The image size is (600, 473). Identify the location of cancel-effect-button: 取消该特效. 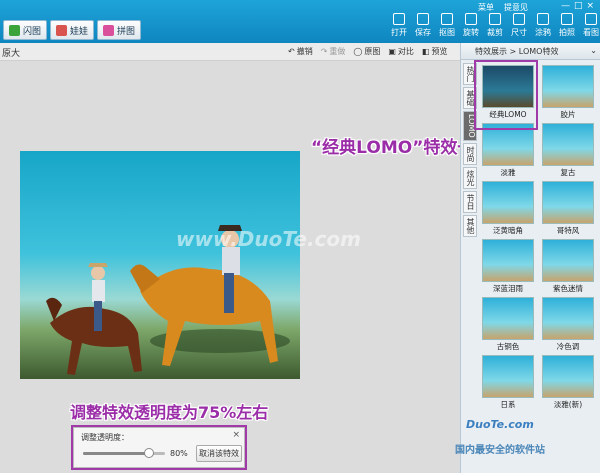
(219, 453).